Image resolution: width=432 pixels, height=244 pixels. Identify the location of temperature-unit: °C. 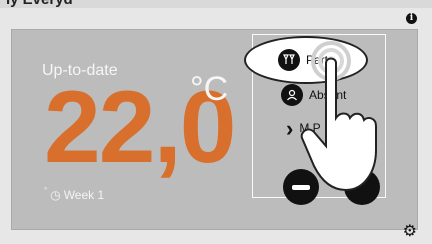
(209, 89).